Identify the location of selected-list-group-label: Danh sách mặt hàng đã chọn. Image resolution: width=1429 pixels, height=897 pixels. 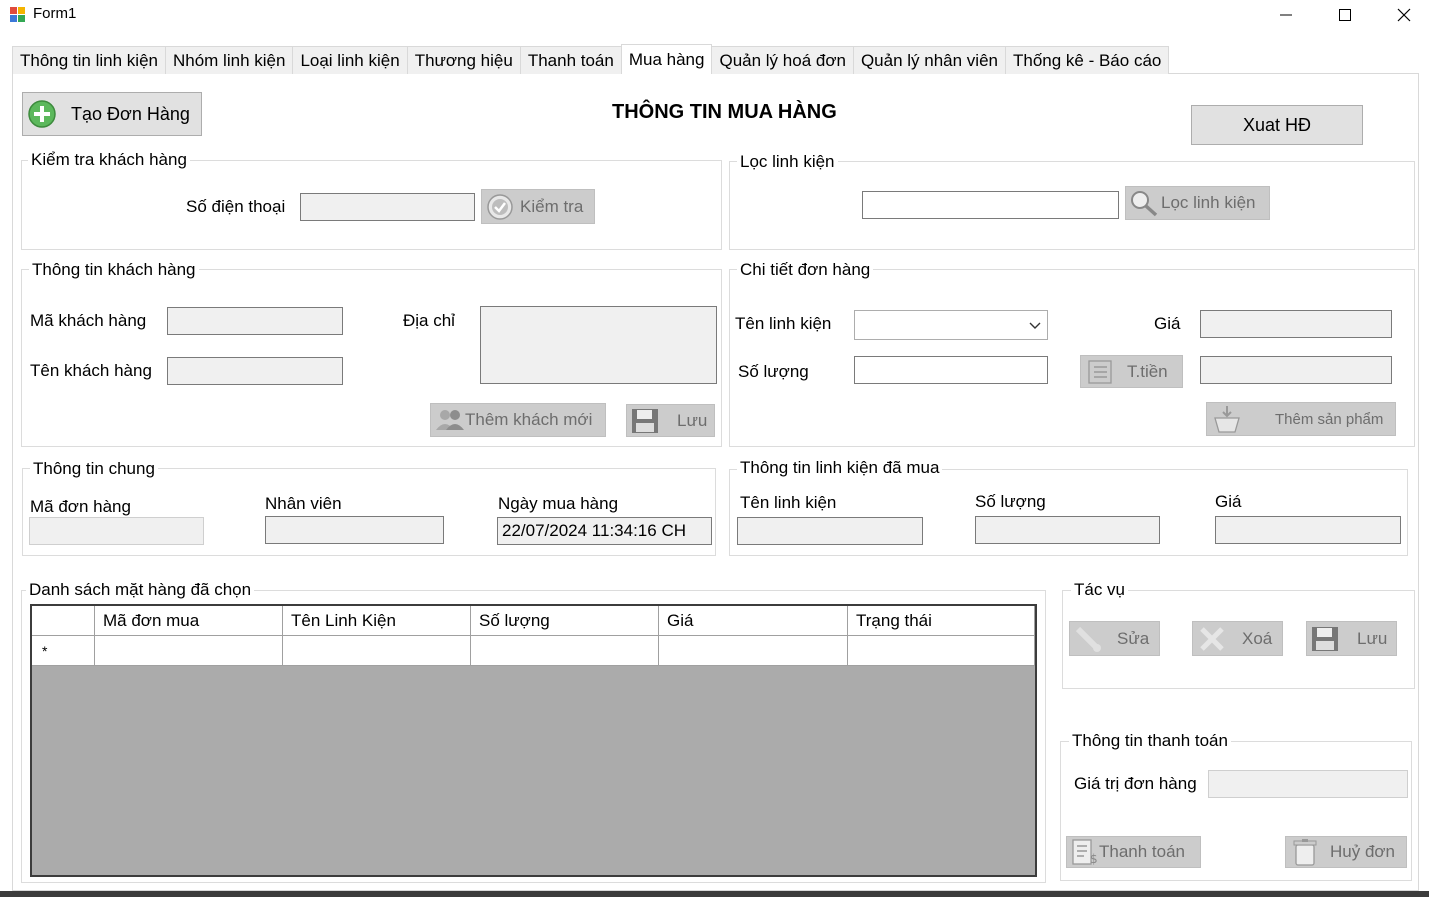
(140, 590).